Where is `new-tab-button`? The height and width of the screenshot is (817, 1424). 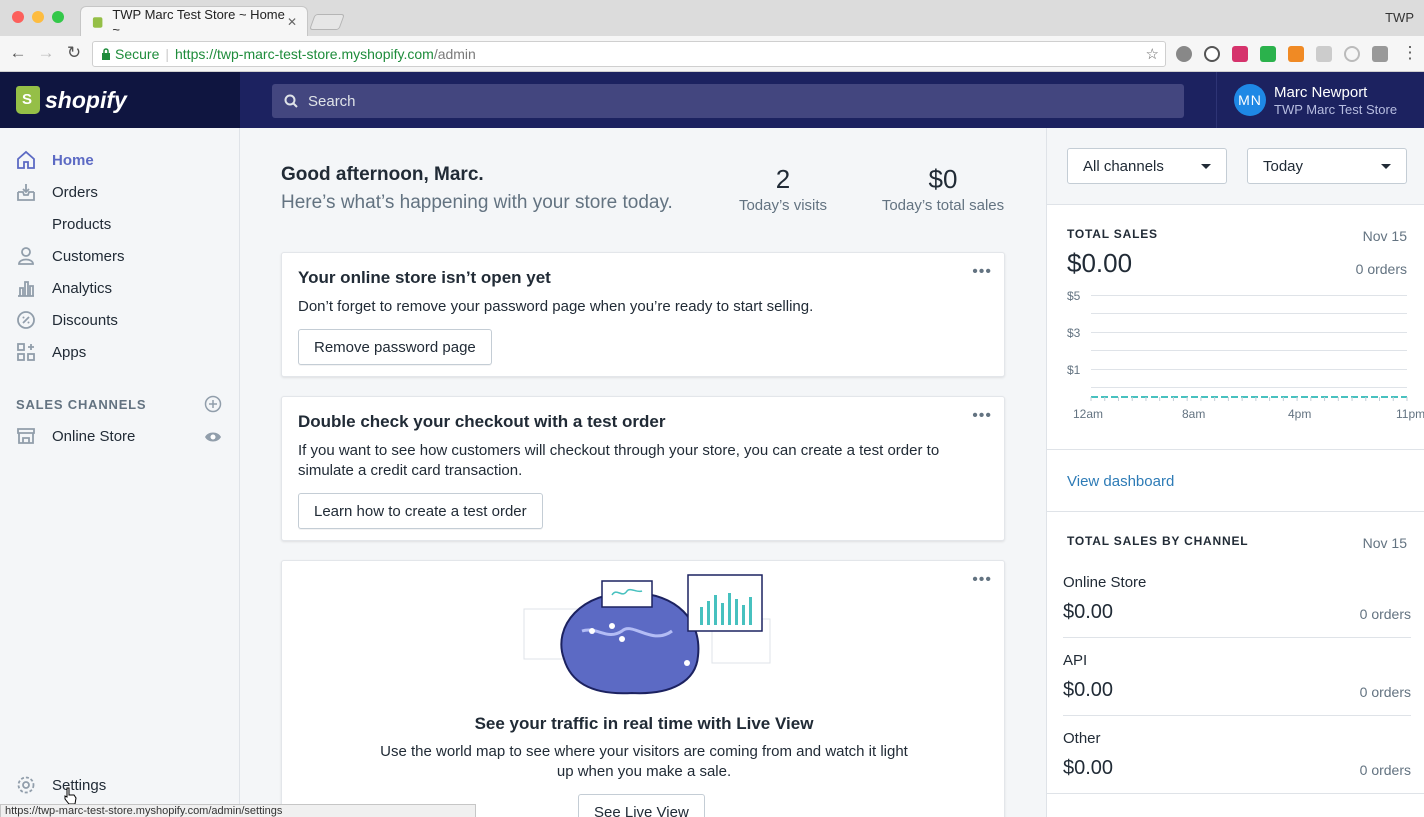 new-tab-button is located at coordinates (327, 22).